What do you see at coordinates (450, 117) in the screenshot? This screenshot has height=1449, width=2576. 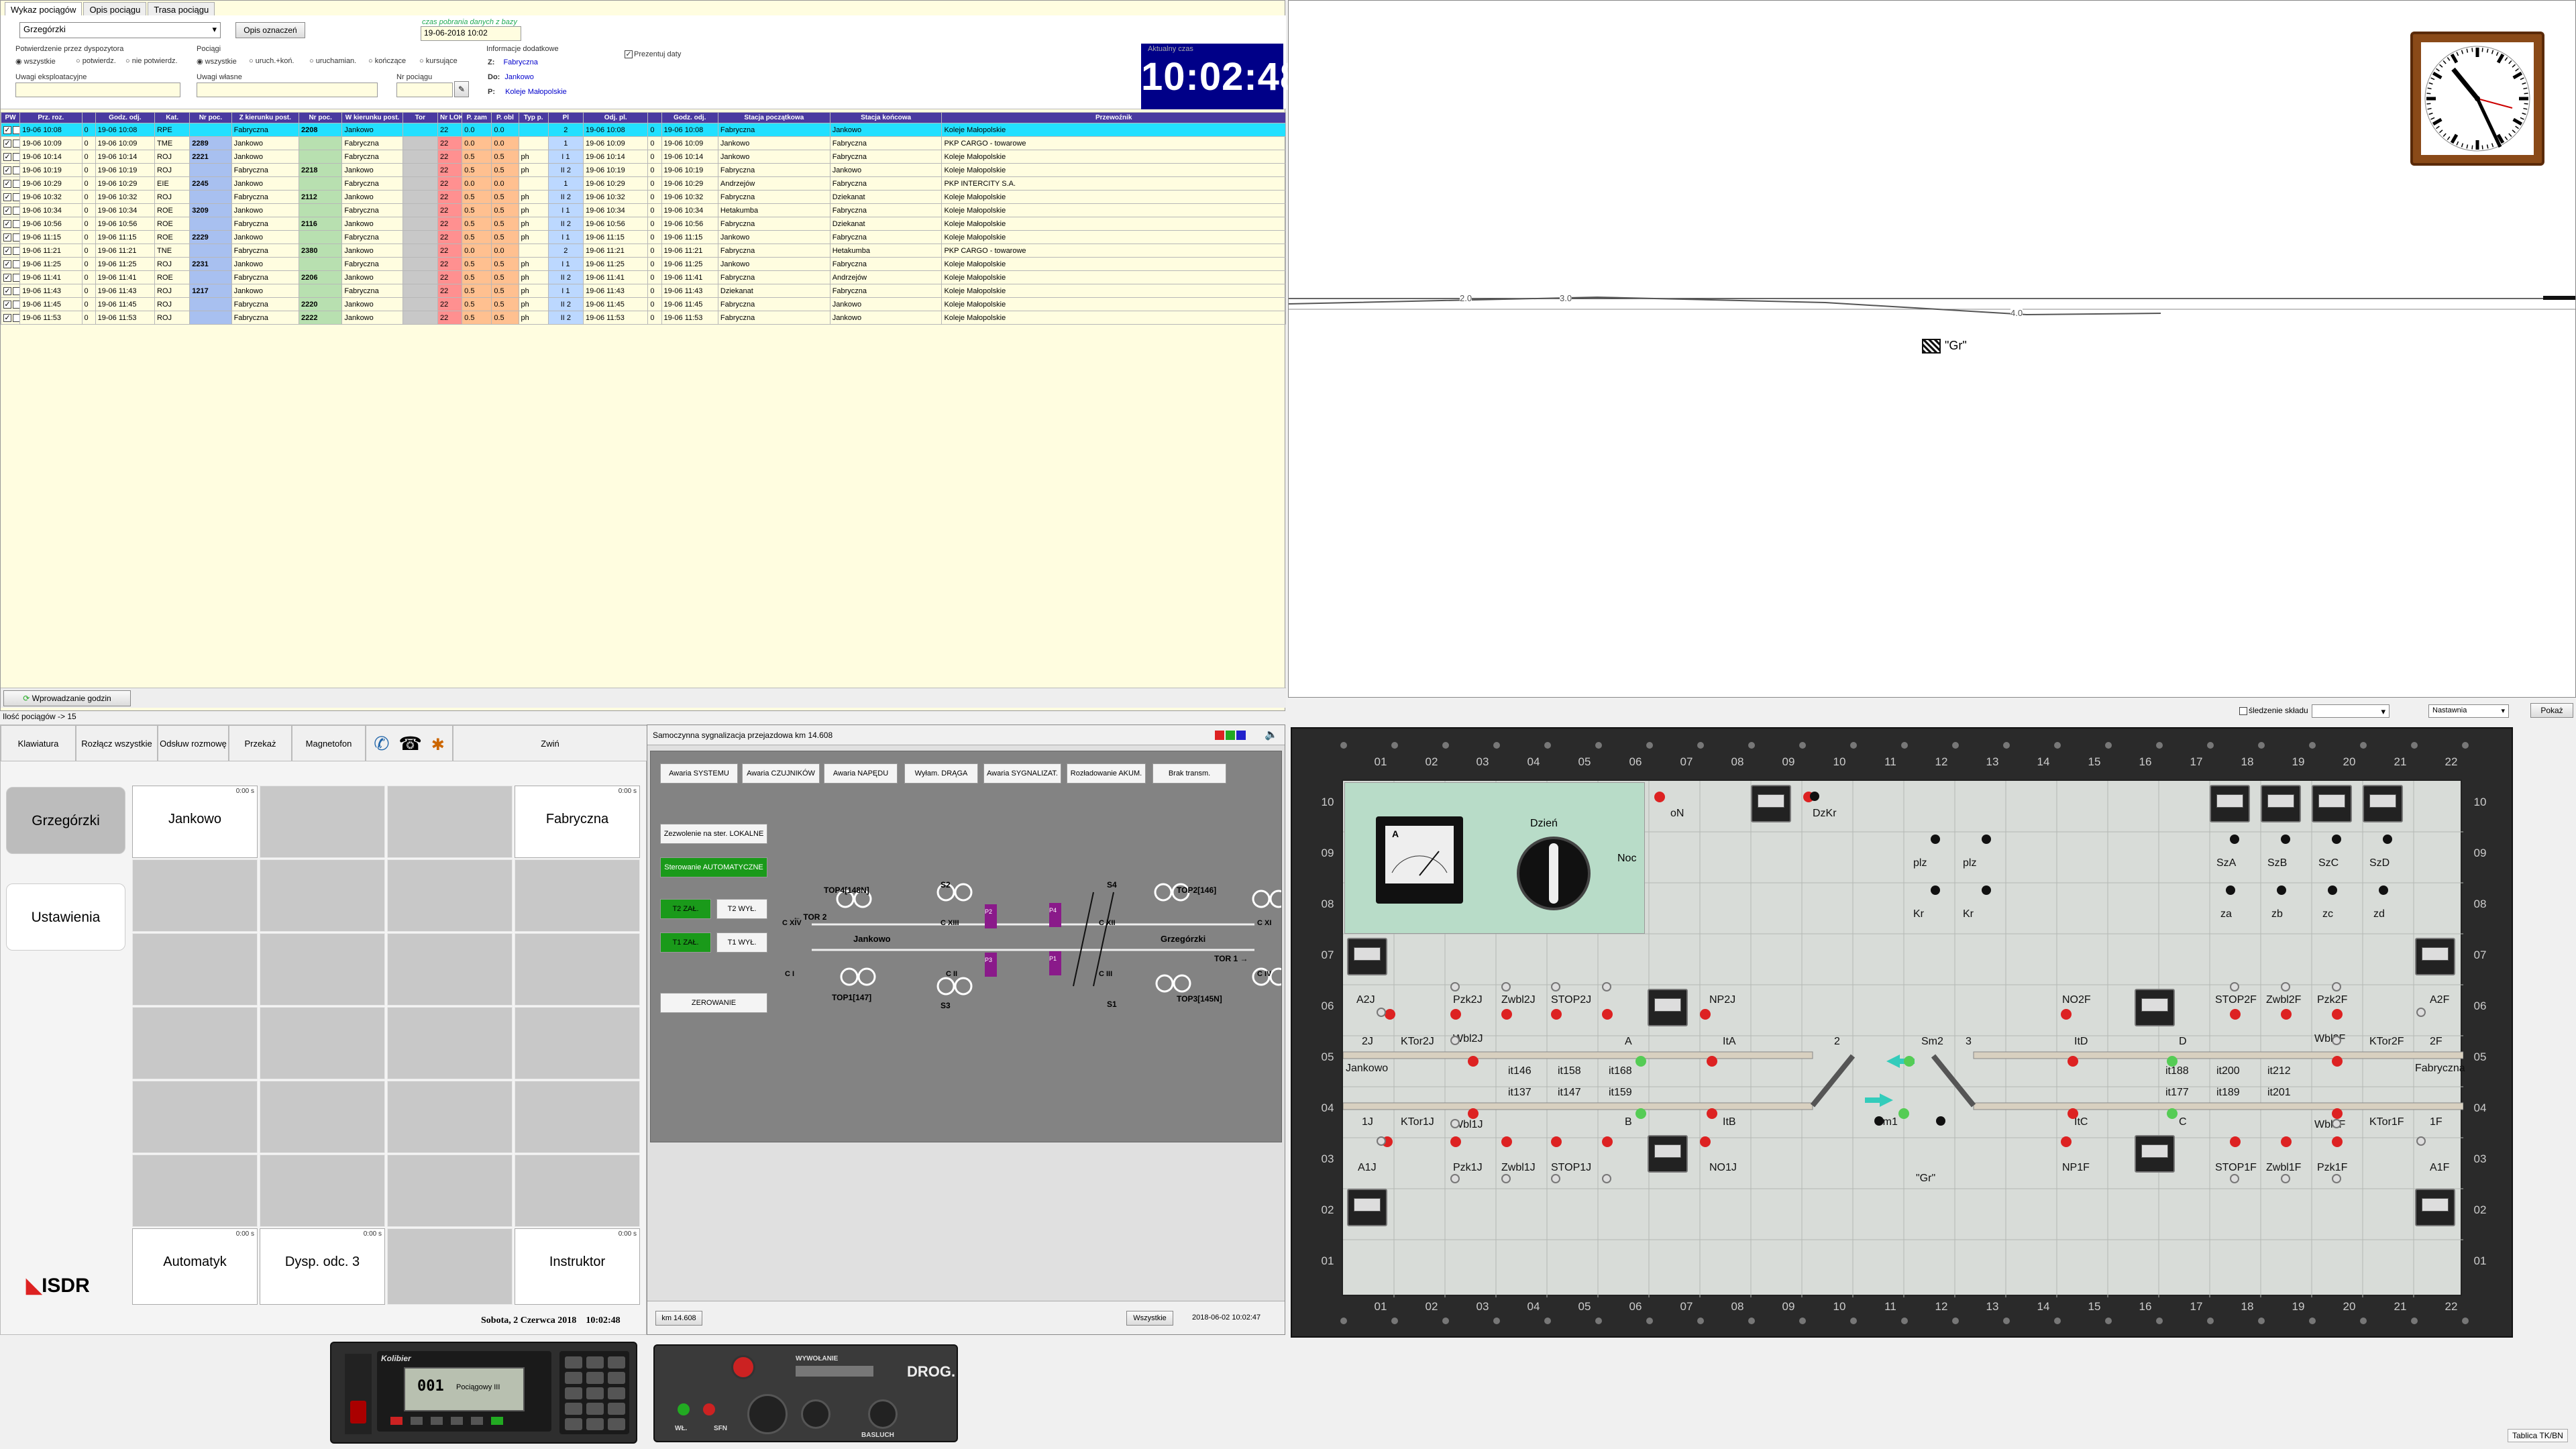 I see `col-lok: Nr LOK` at bounding box center [450, 117].